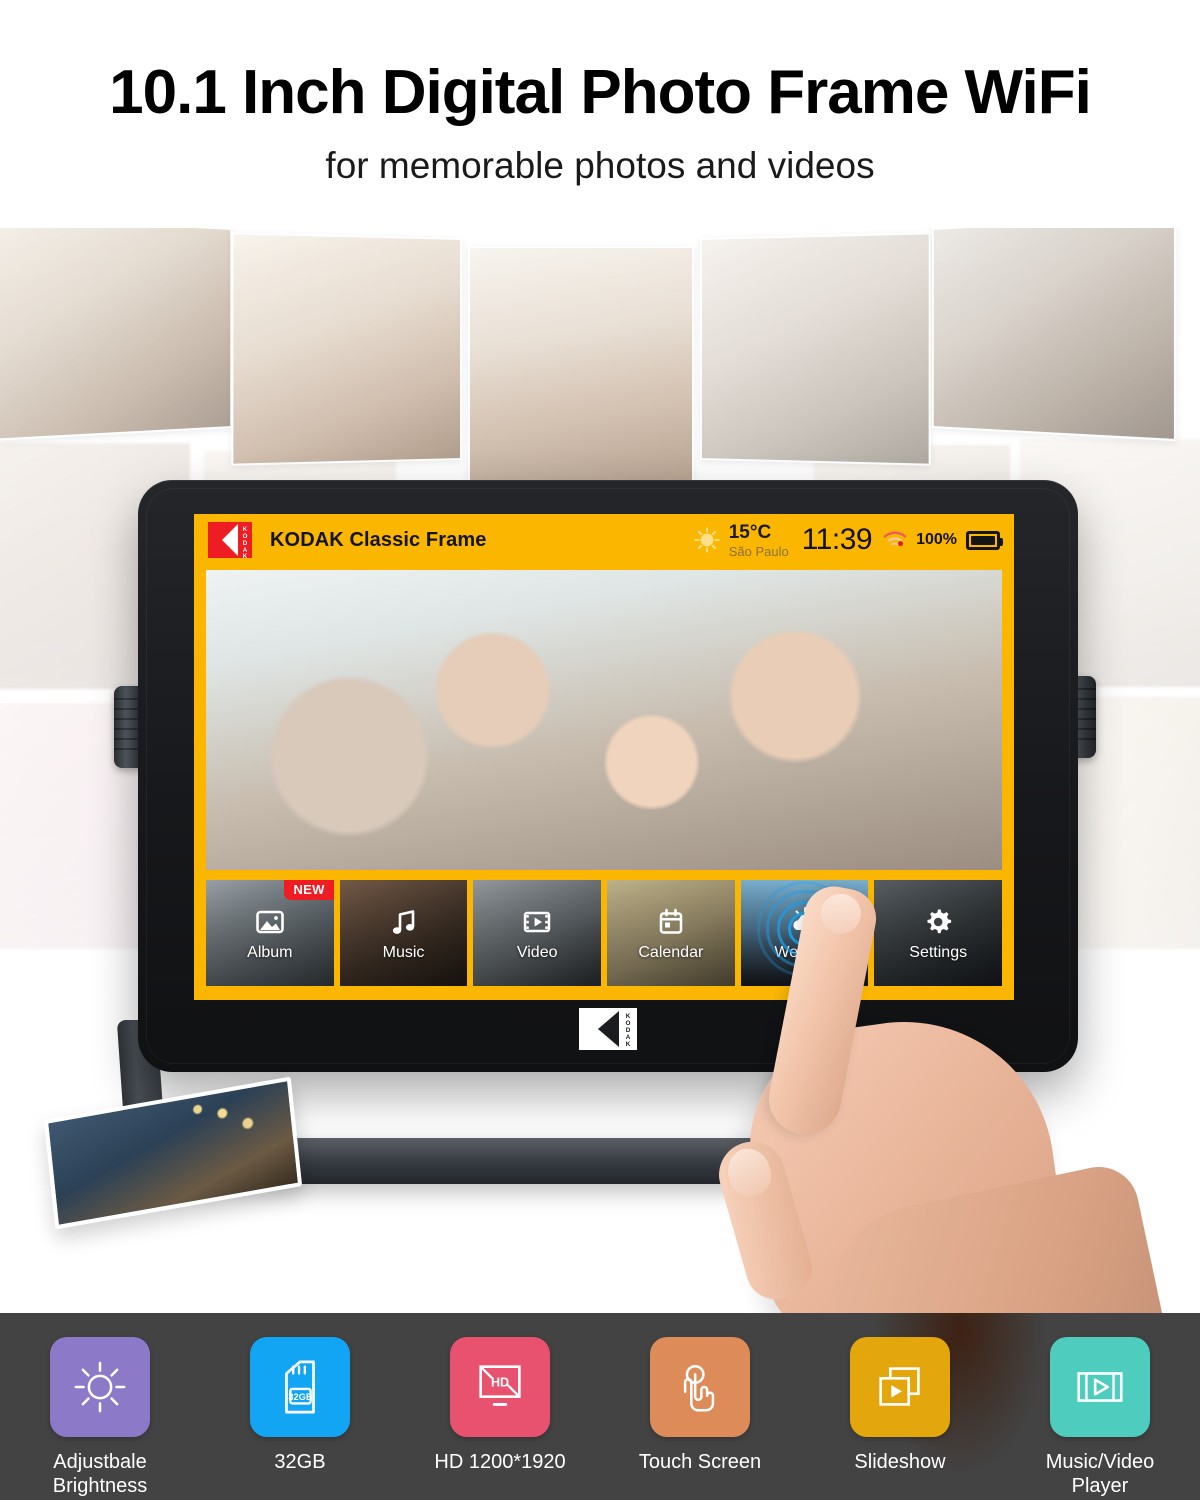 This screenshot has width=1200, height=1500. Describe the element at coordinates (700, 1462) in the screenshot. I see `feature-label: Touch Screen` at that location.